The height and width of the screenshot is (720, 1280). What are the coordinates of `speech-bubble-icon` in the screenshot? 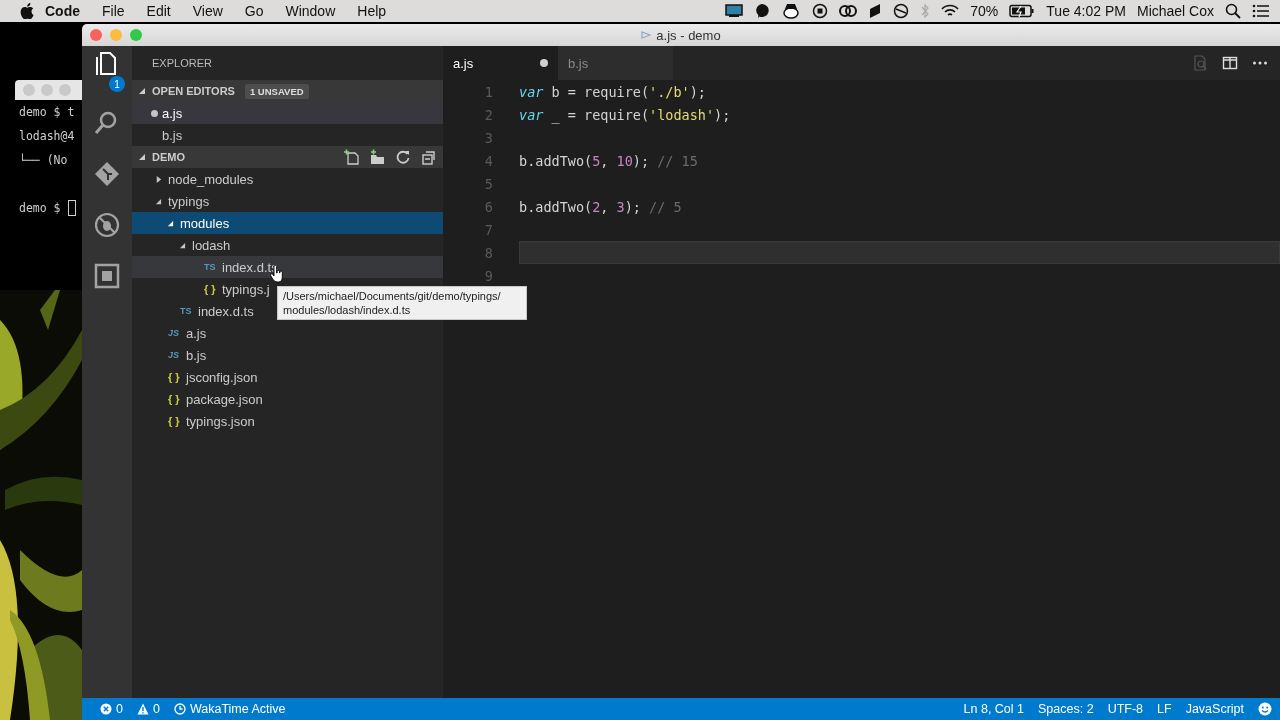 It's located at (762, 11).